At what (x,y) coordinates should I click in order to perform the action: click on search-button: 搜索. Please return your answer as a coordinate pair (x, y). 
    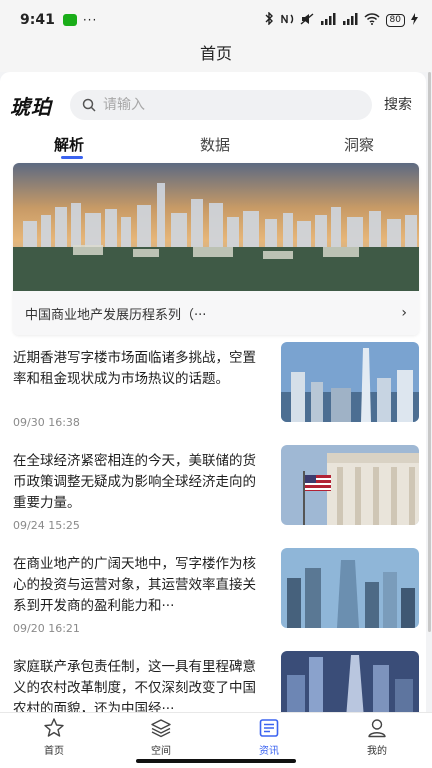
    Looking at the image, I should click on (398, 104).